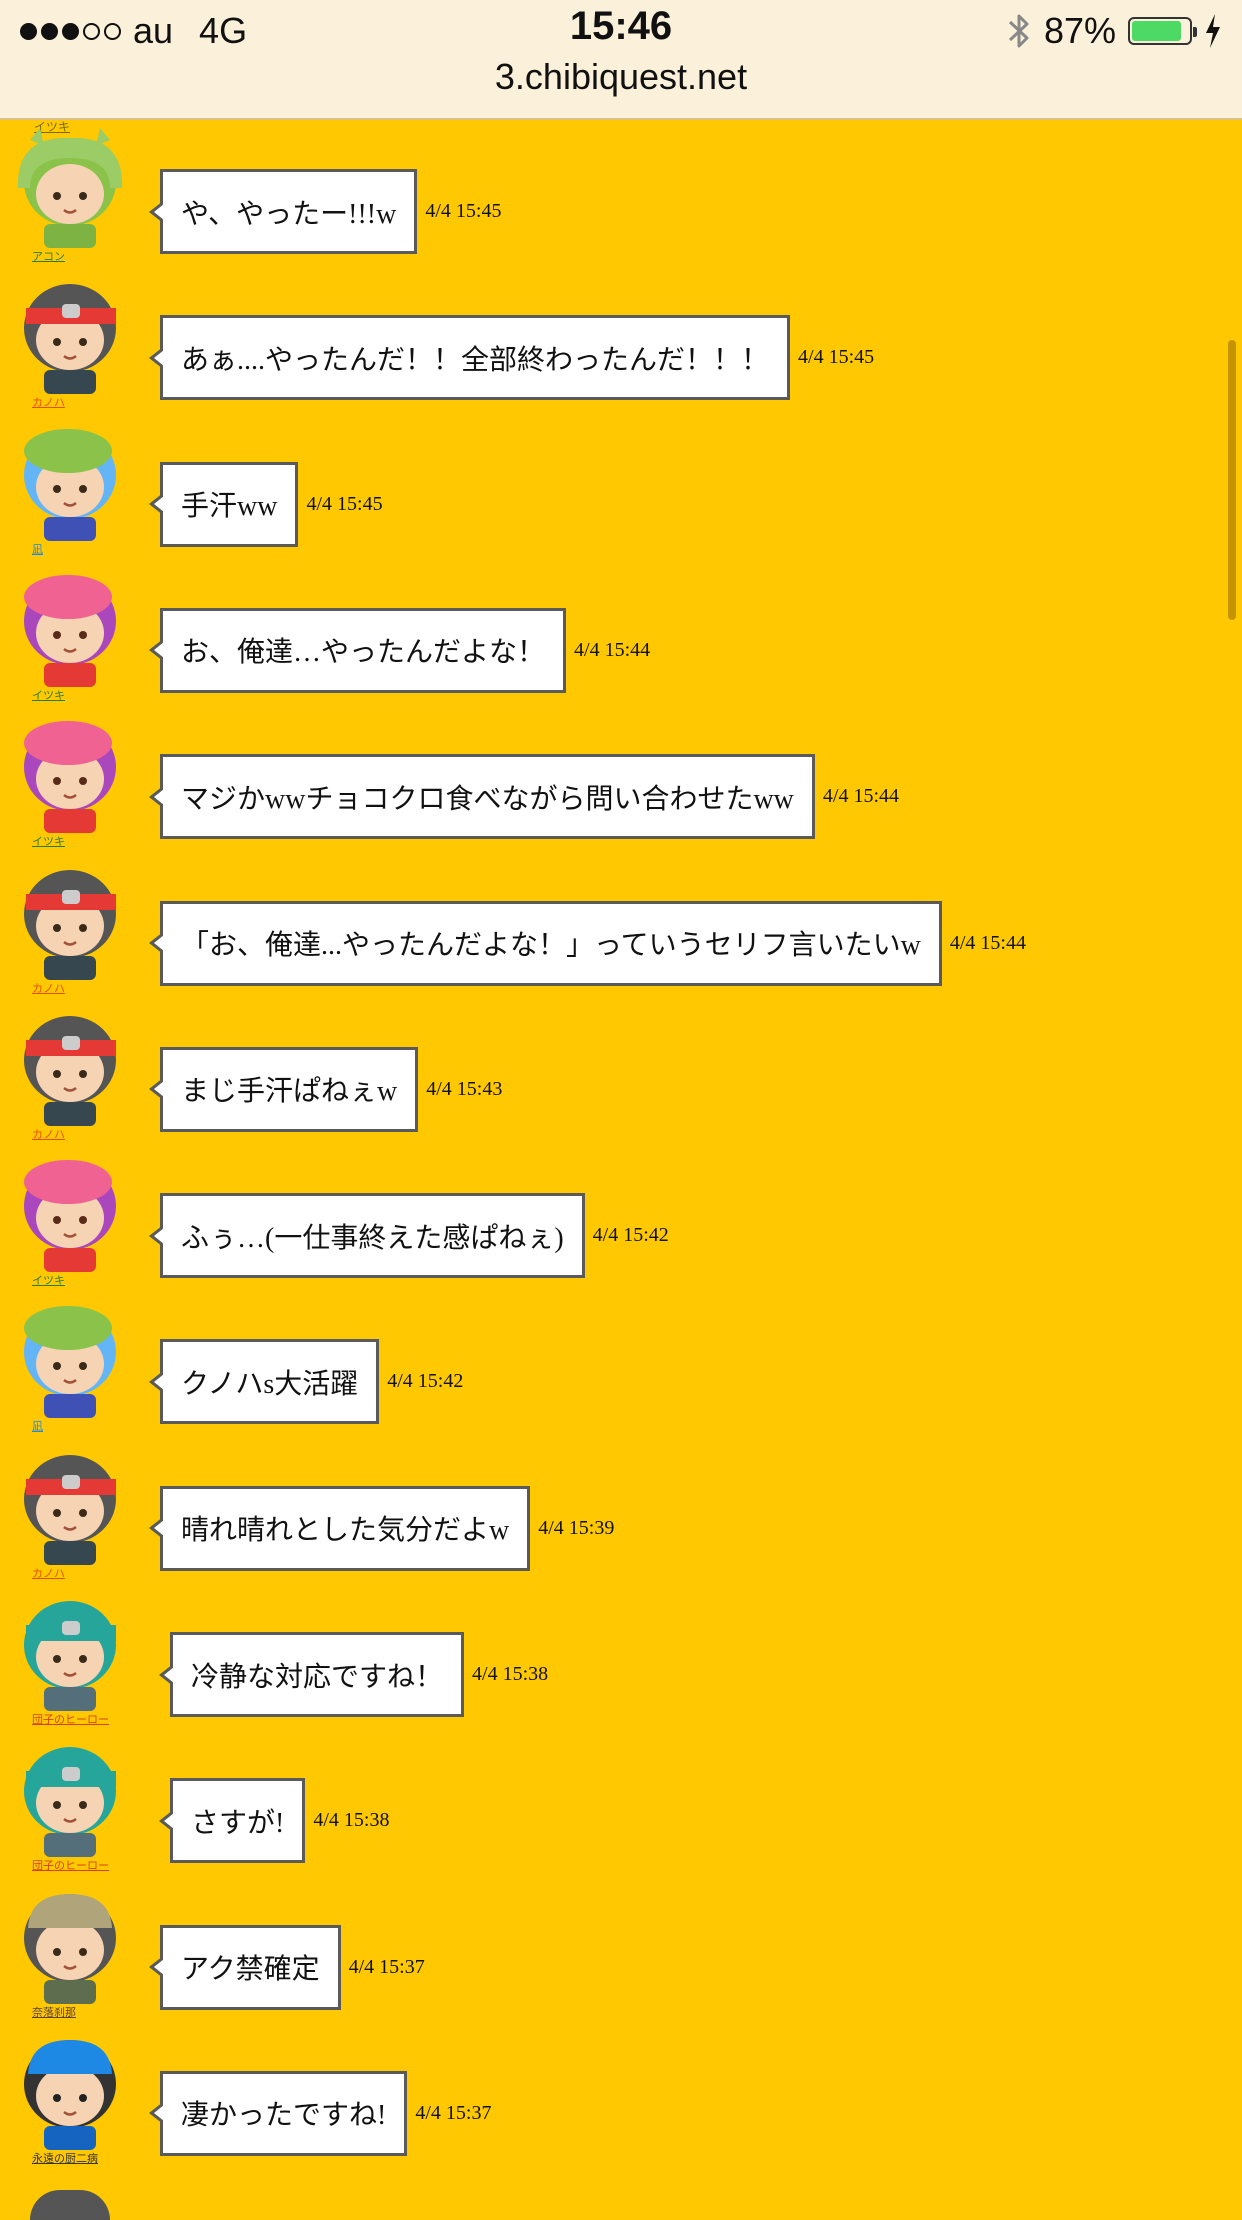 This screenshot has height=2220, width=1242. I want to click on chat-message-row: 凪 手汗ww 4/4 15:45, so click(621, 484).